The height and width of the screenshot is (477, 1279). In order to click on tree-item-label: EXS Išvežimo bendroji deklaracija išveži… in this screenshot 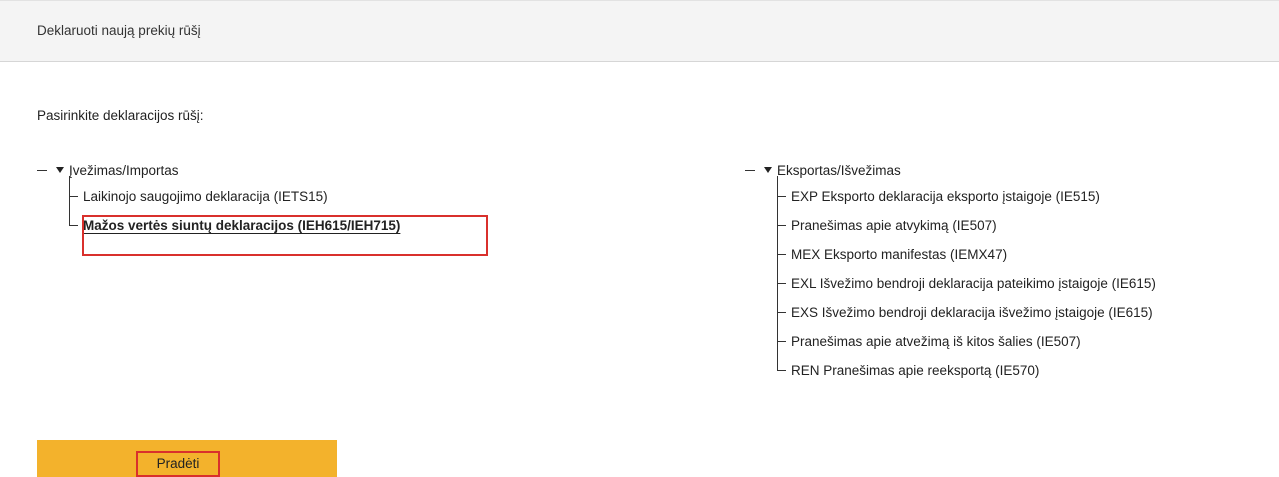, I will do `click(972, 312)`.